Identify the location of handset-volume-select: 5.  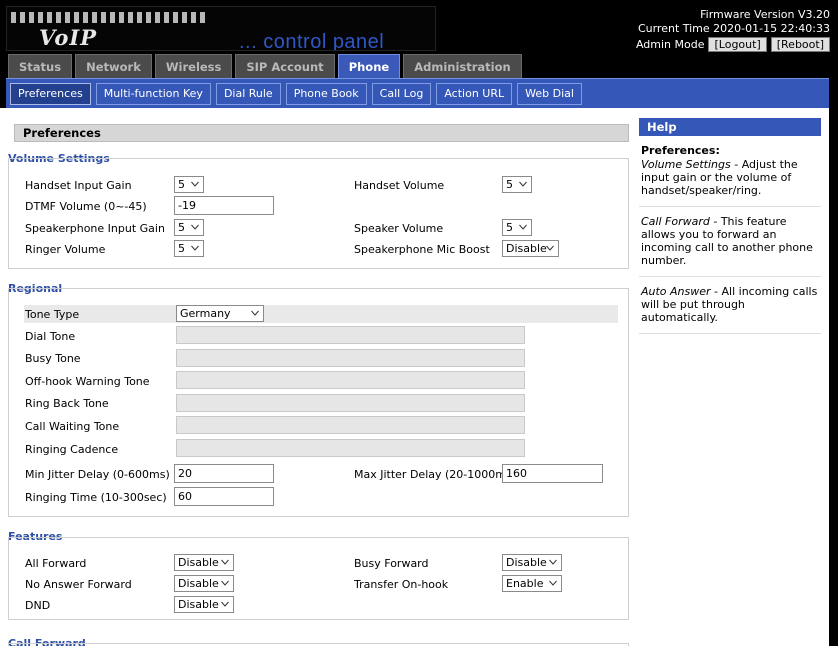
(517, 184).